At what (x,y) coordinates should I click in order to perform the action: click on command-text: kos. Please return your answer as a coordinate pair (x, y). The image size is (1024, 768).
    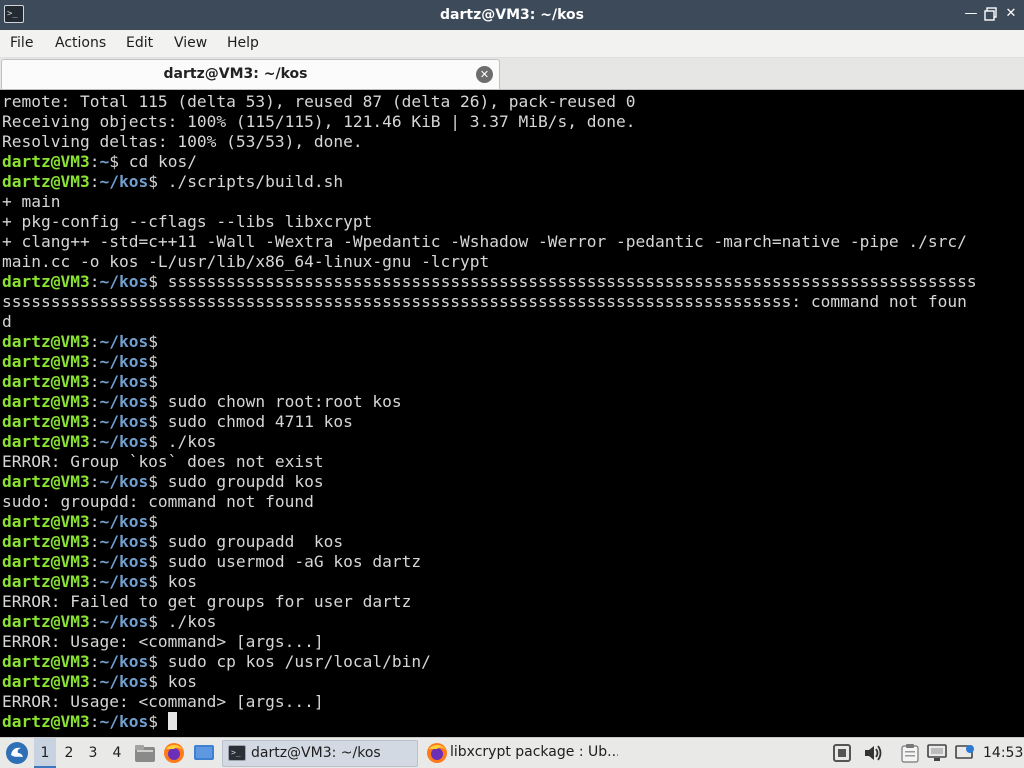
    Looking at the image, I should click on (182, 681).